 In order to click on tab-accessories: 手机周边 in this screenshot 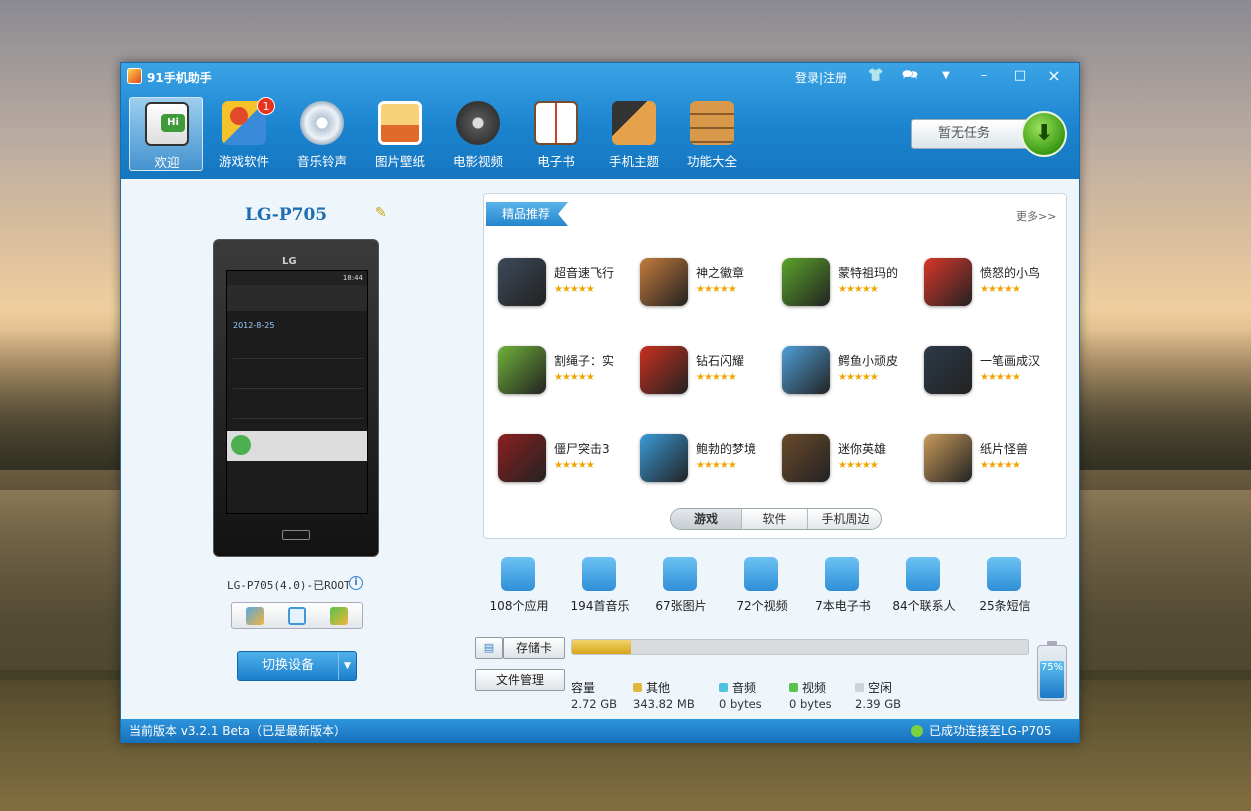, I will do `click(844, 519)`.